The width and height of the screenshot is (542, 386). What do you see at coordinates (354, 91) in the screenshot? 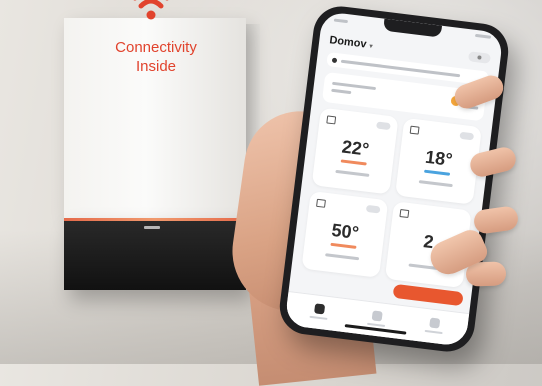
I see `weather-text` at bounding box center [354, 91].